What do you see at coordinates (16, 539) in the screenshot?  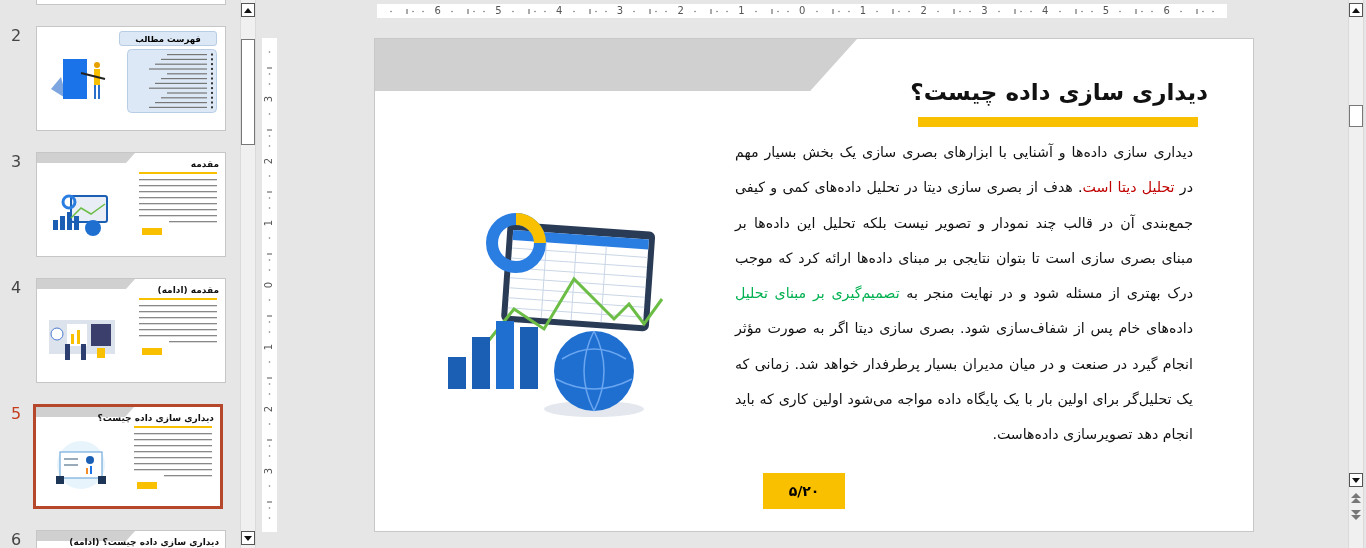 I see `slide-number: 6` at bounding box center [16, 539].